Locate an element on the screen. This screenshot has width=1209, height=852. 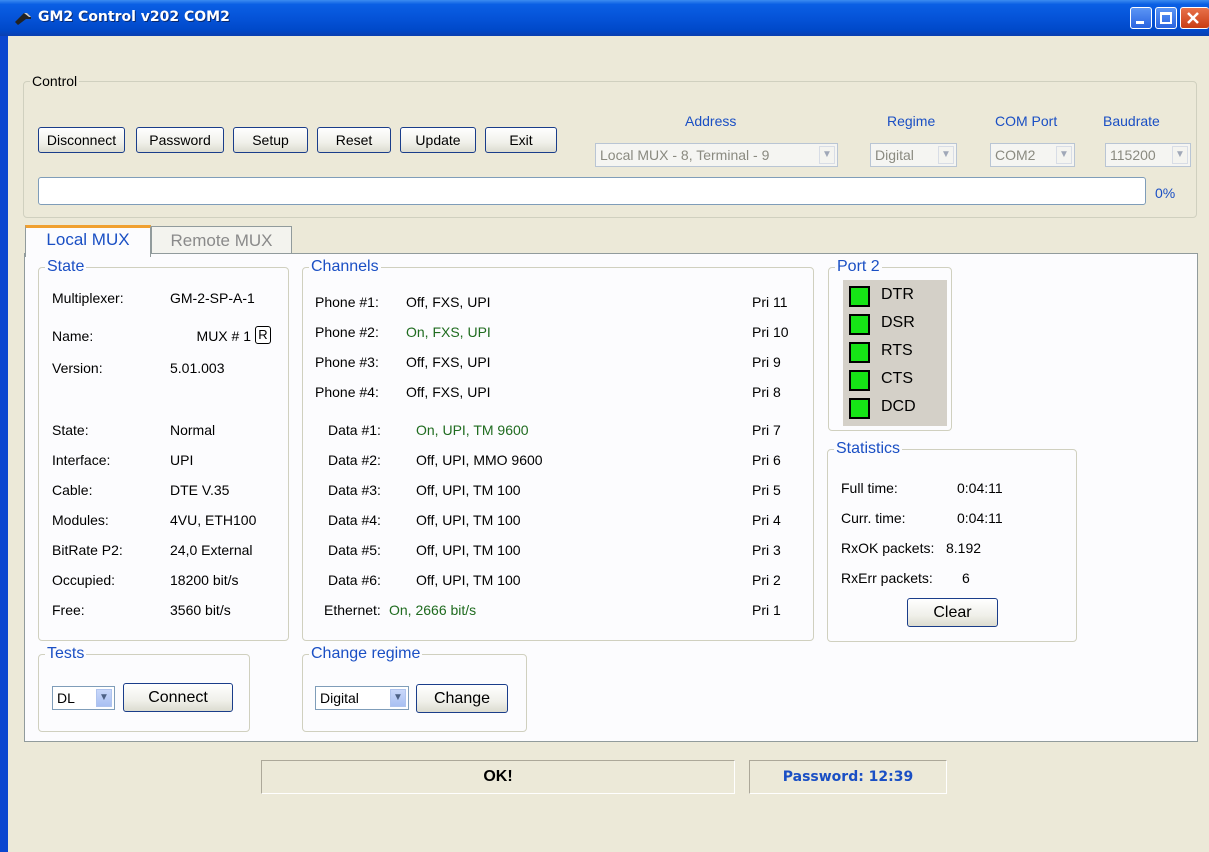
baudrate-value: 115200 is located at coordinates (1133, 155).